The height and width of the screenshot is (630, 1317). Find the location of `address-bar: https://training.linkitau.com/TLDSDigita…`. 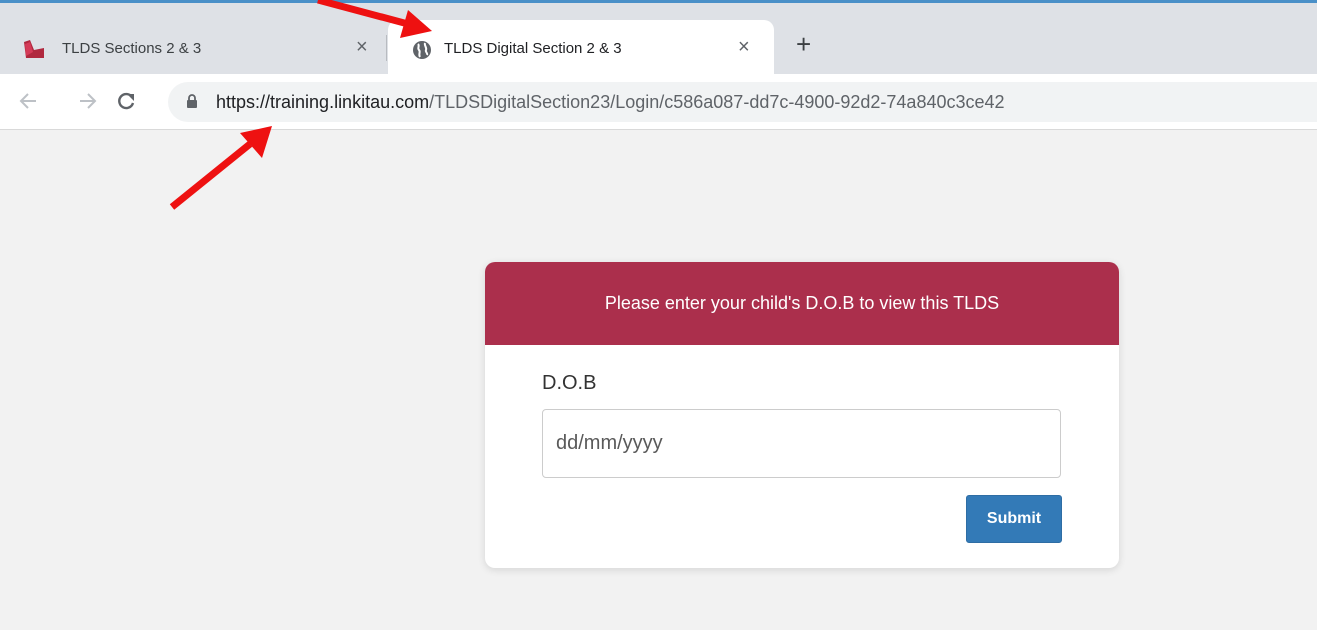

address-bar: https://training.linkitau.com/TLDSDigita… is located at coordinates (742, 102).